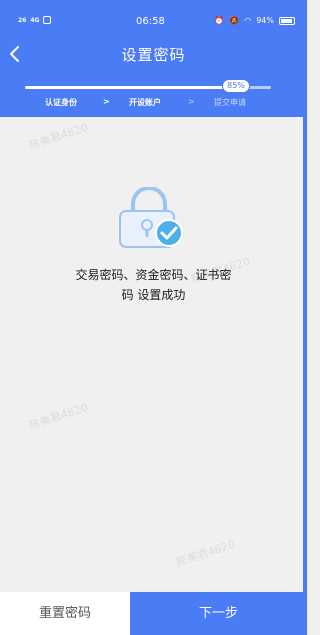 This screenshot has height=635, width=320. Describe the element at coordinates (305, 354) in the screenshot. I see `right-edge-bar` at that location.